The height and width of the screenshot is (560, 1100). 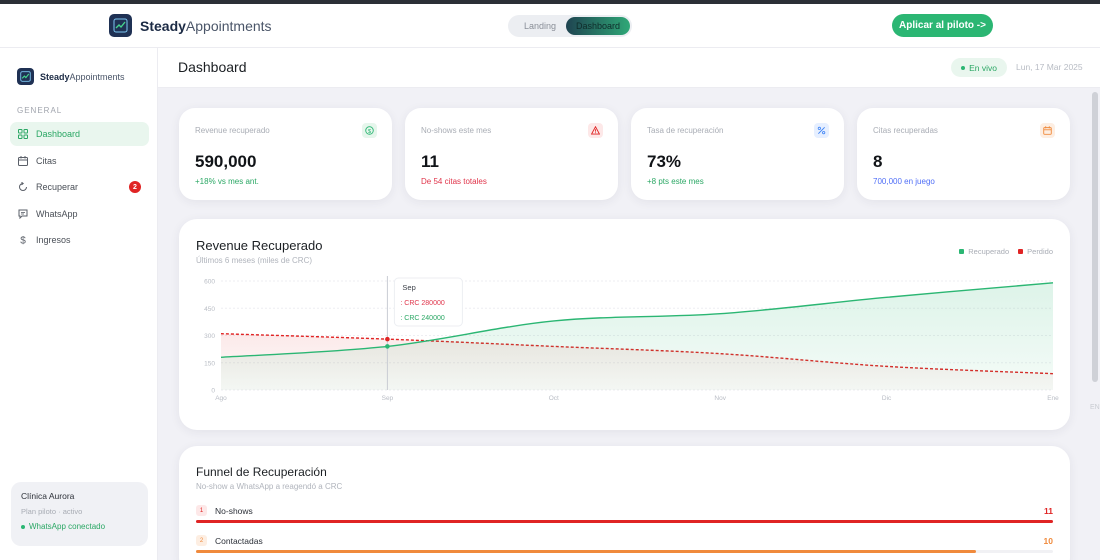 I want to click on sidebar-brand-light: Appointments, so click(x=97, y=76).